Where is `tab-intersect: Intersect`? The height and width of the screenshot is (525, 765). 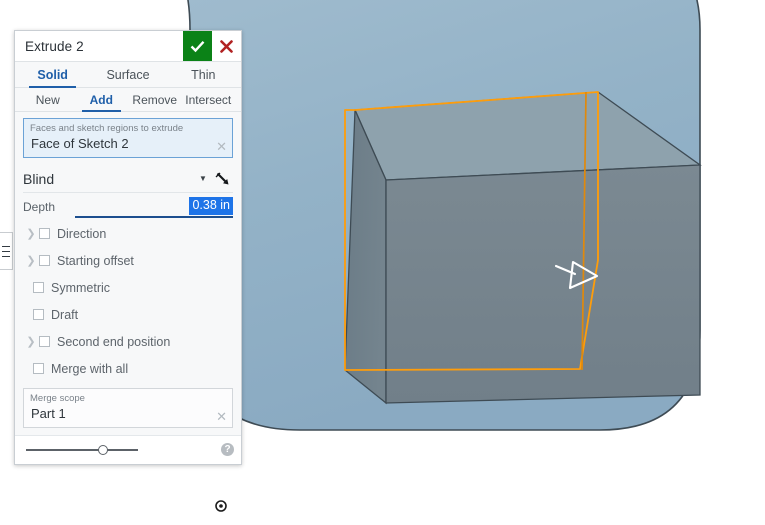 tab-intersect: Intersect is located at coordinates (209, 99).